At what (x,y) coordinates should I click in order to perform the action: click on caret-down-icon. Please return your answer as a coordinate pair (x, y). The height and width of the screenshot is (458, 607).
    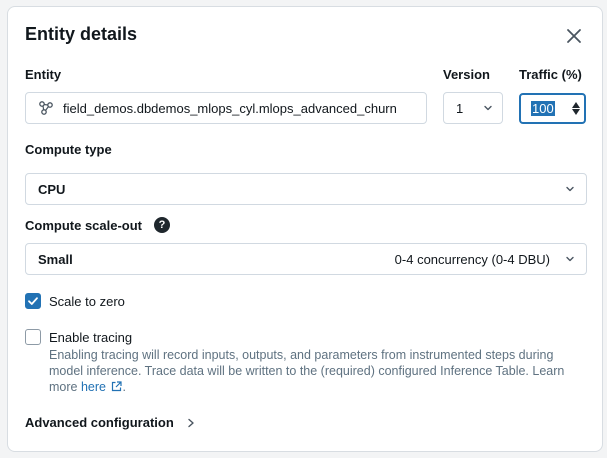
    Looking at the image, I should click on (576, 112).